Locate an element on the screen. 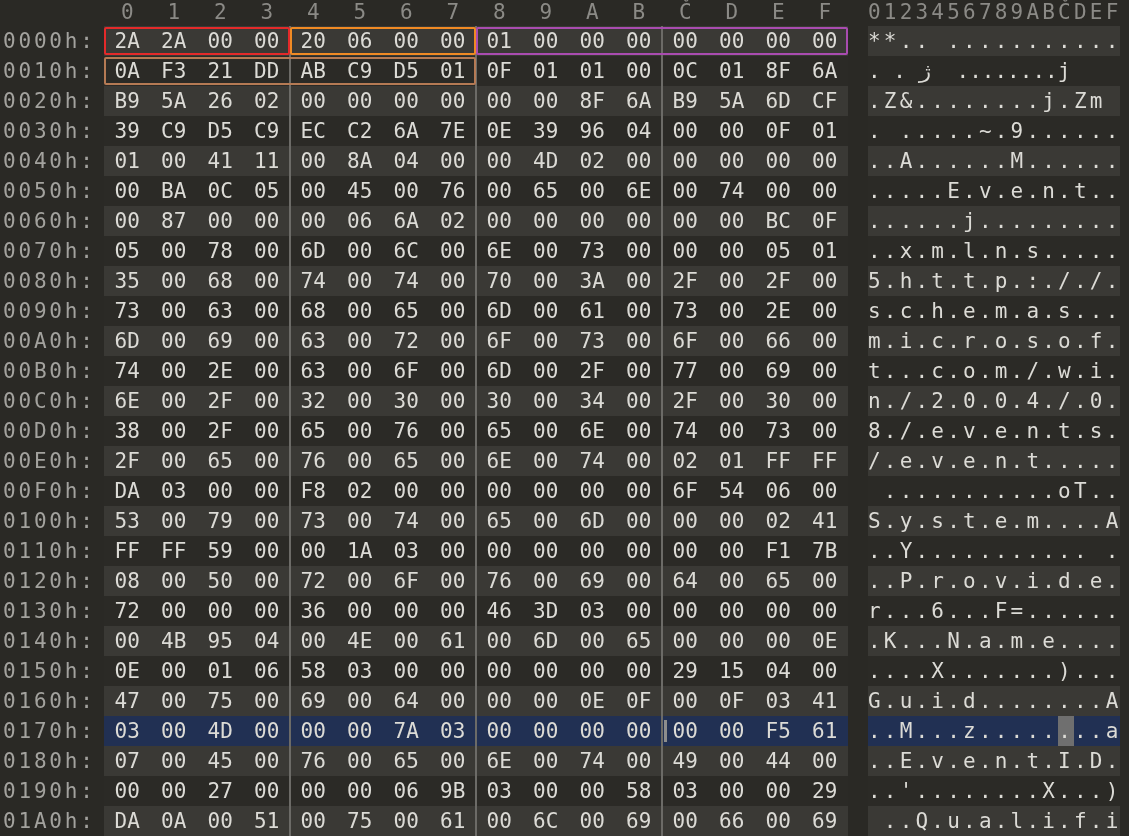 The image size is (1129, 836). hex-byte: 68 is located at coordinates (313, 311).